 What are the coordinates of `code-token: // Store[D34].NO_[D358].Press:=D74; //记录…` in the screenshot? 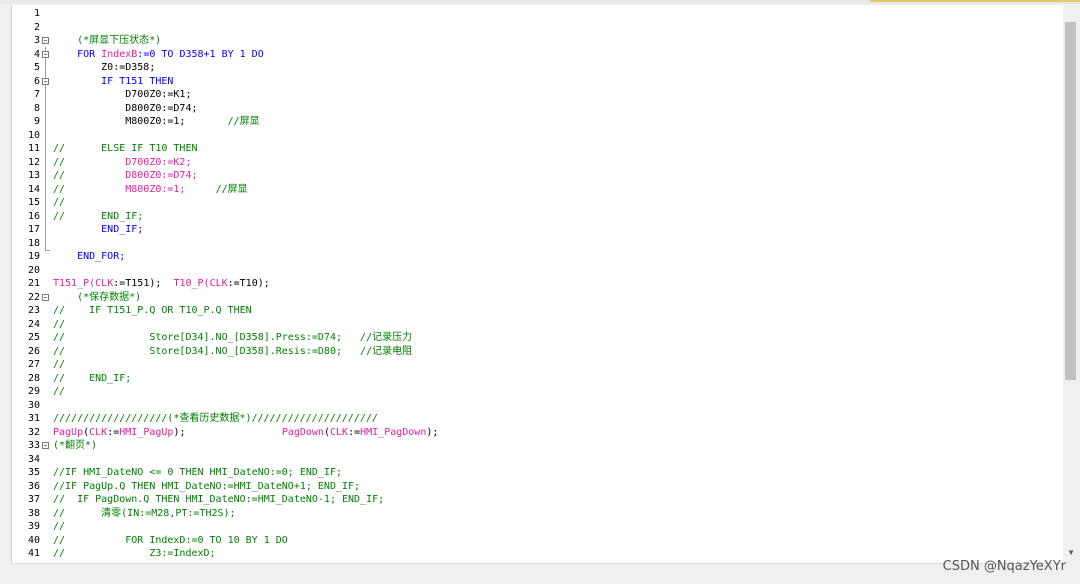 It's located at (233, 337).